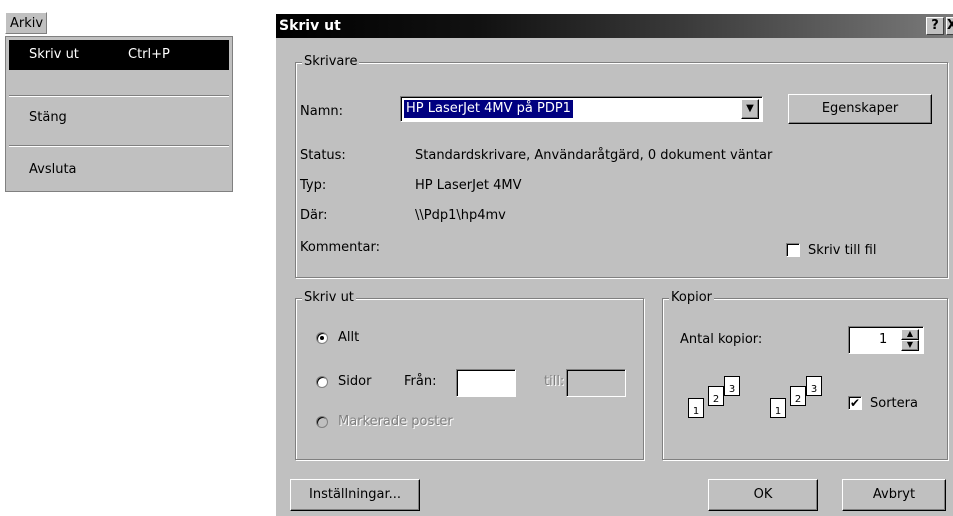 This screenshot has width=953, height=516. Describe the element at coordinates (486, 383) in the screenshot. I see `from-input` at that location.